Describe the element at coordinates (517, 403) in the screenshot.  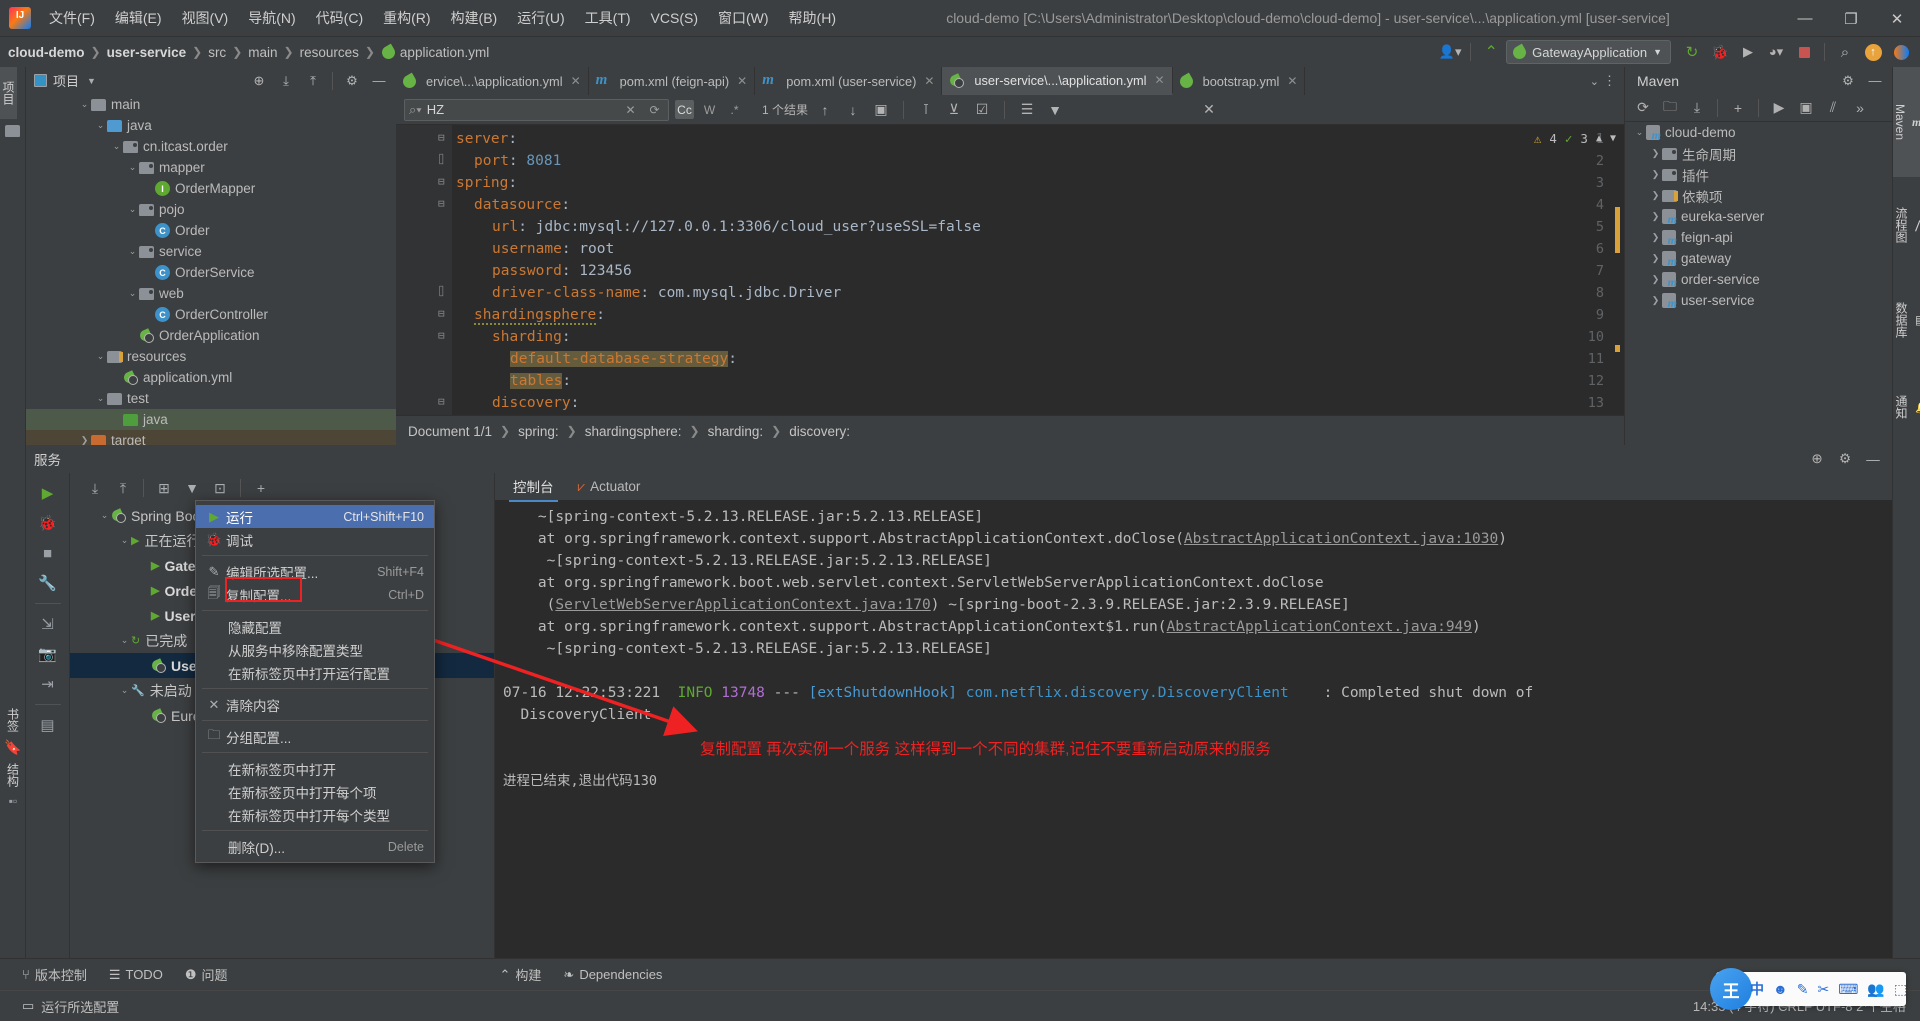
I see `code-line: discovery:` at that location.